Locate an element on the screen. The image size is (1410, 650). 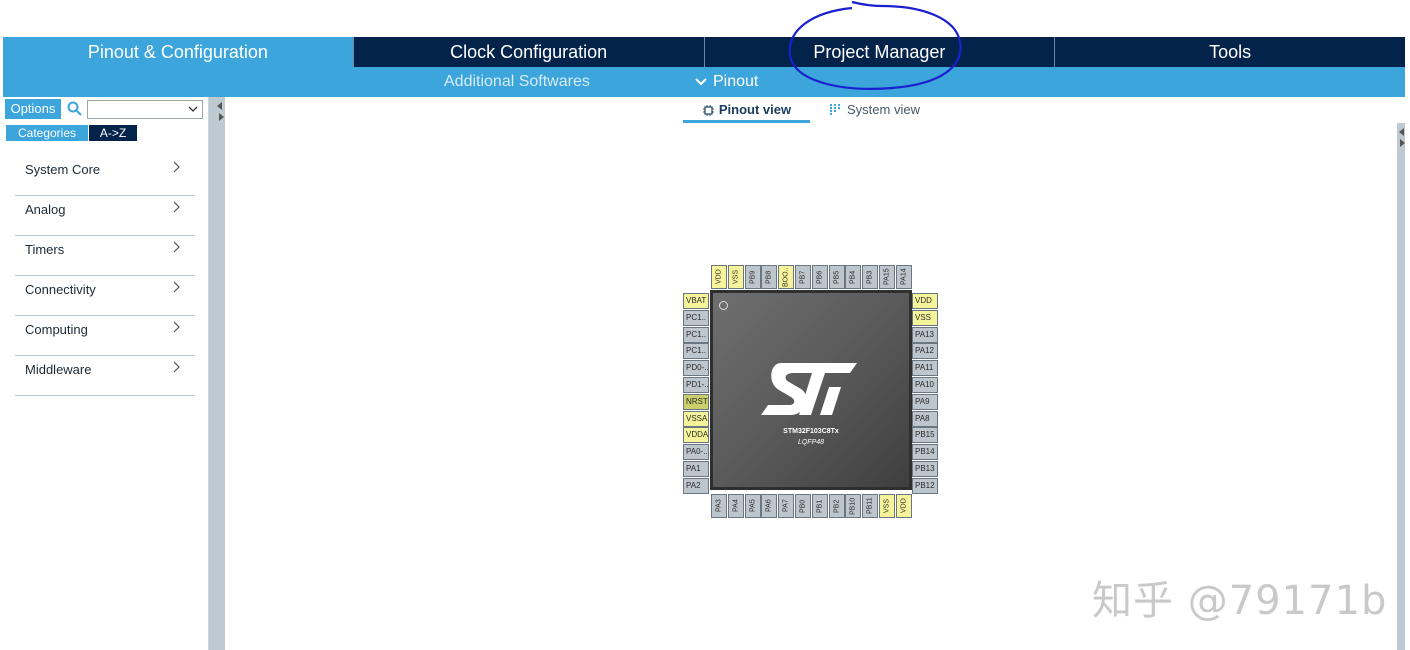
pin-top: PA15 is located at coordinates (887, 277).